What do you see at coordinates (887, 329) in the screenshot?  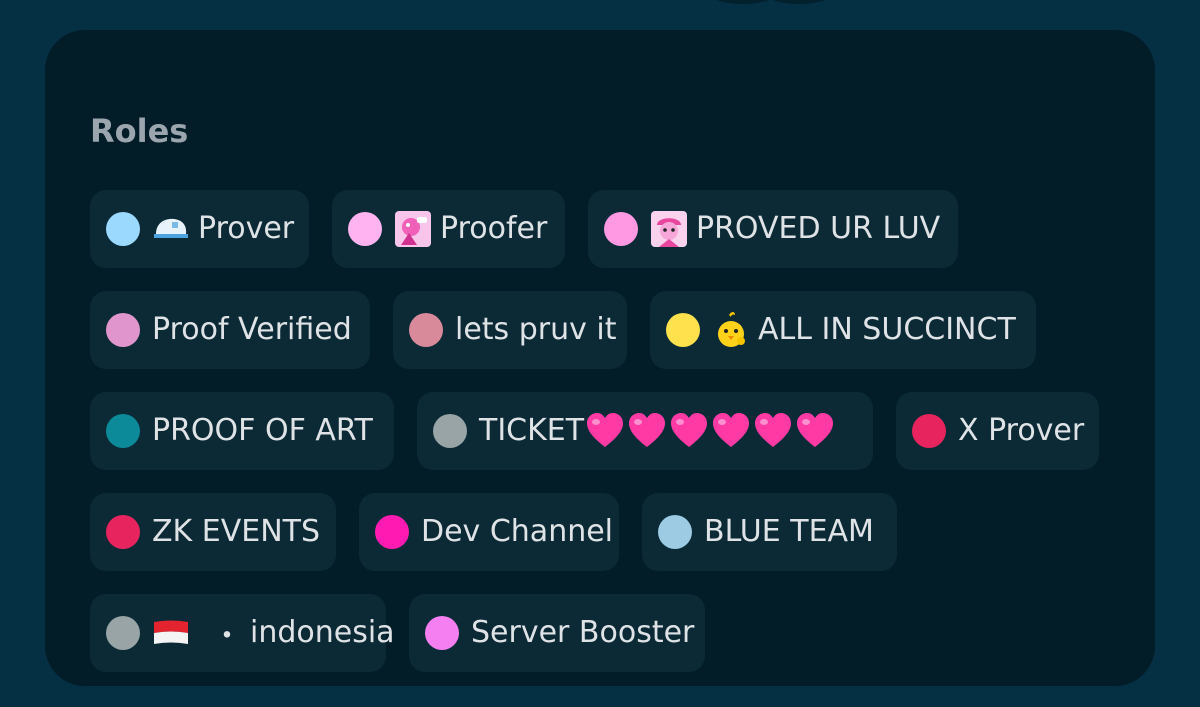 I see `role-label: ALL IN SUCCINCT` at bounding box center [887, 329].